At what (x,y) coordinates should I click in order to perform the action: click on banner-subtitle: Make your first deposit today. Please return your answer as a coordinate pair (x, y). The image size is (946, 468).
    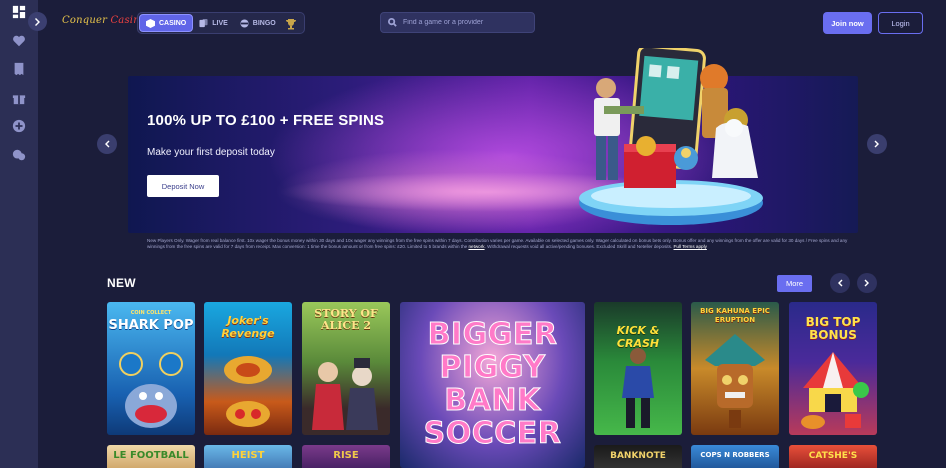
    Looking at the image, I should click on (211, 152).